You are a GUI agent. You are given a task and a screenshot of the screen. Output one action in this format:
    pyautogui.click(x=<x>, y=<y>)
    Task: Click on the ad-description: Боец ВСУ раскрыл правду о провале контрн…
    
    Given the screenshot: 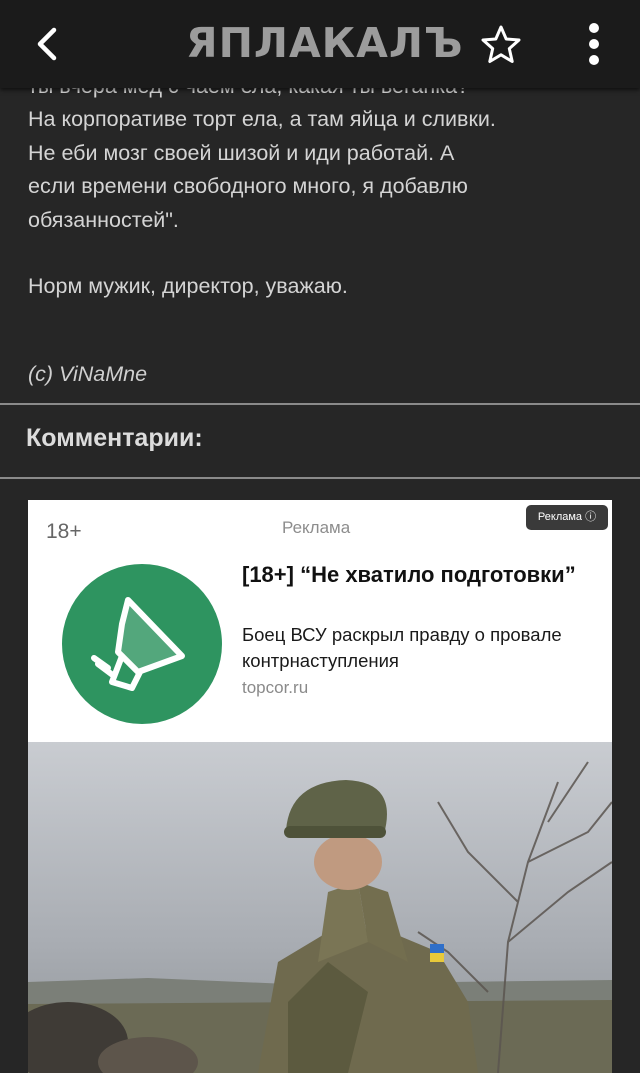 What is the action you would take?
    pyautogui.click(x=412, y=648)
    